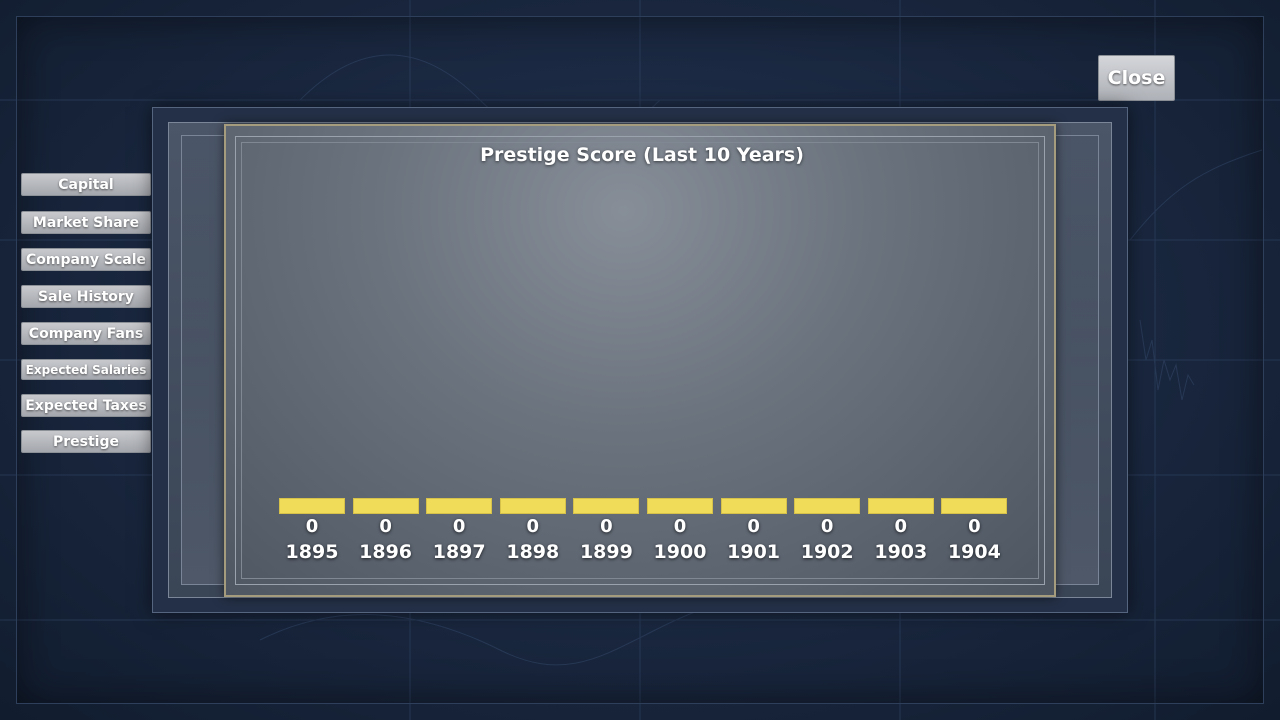 The image size is (1280, 720). What do you see at coordinates (827, 506) in the screenshot?
I see `chart-bar-1902` at bounding box center [827, 506].